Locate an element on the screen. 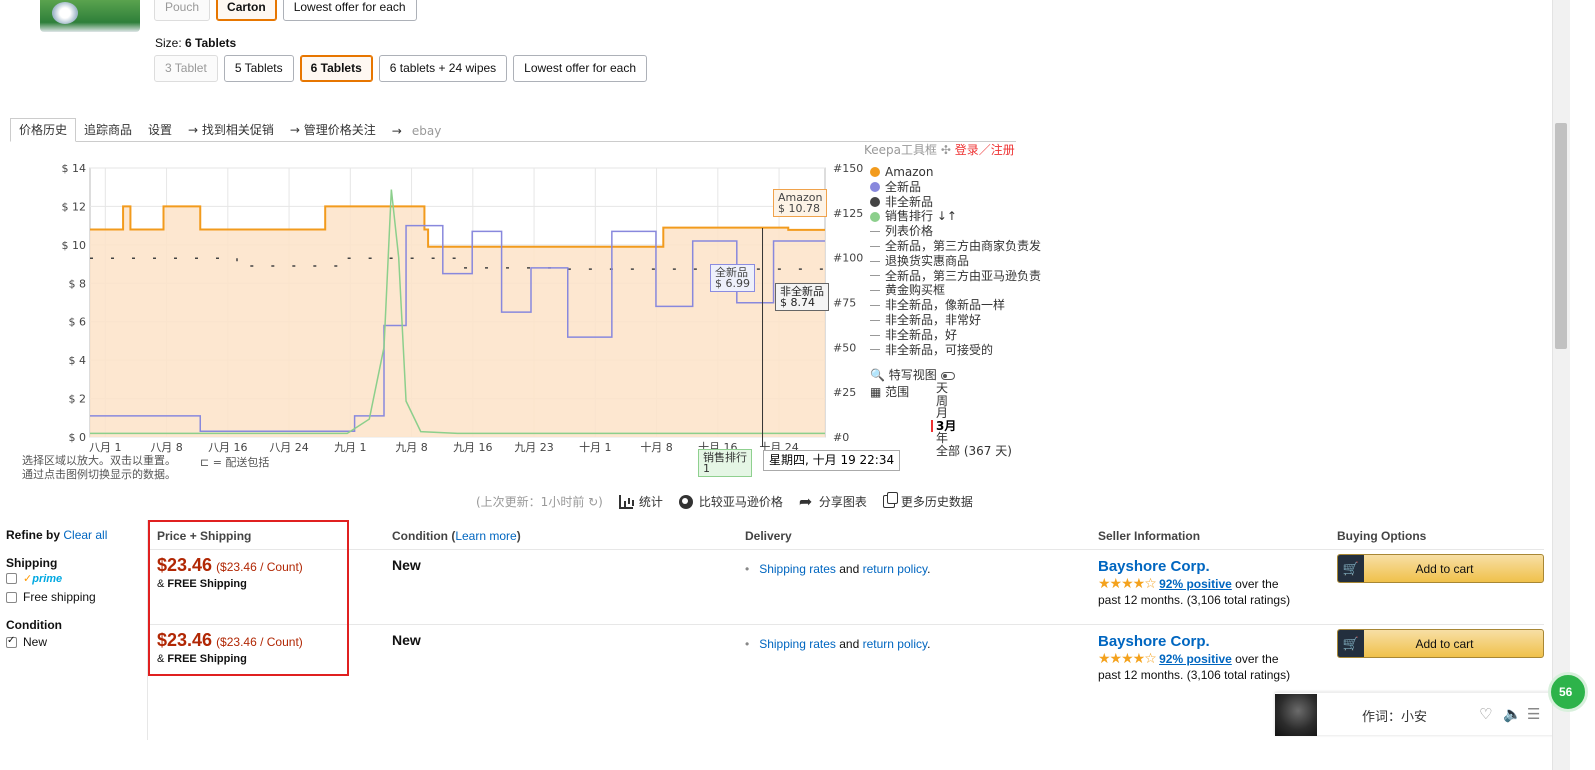 The height and width of the screenshot is (770, 1595). y-right-tick-label: #150 is located at coordinates (848, 168).